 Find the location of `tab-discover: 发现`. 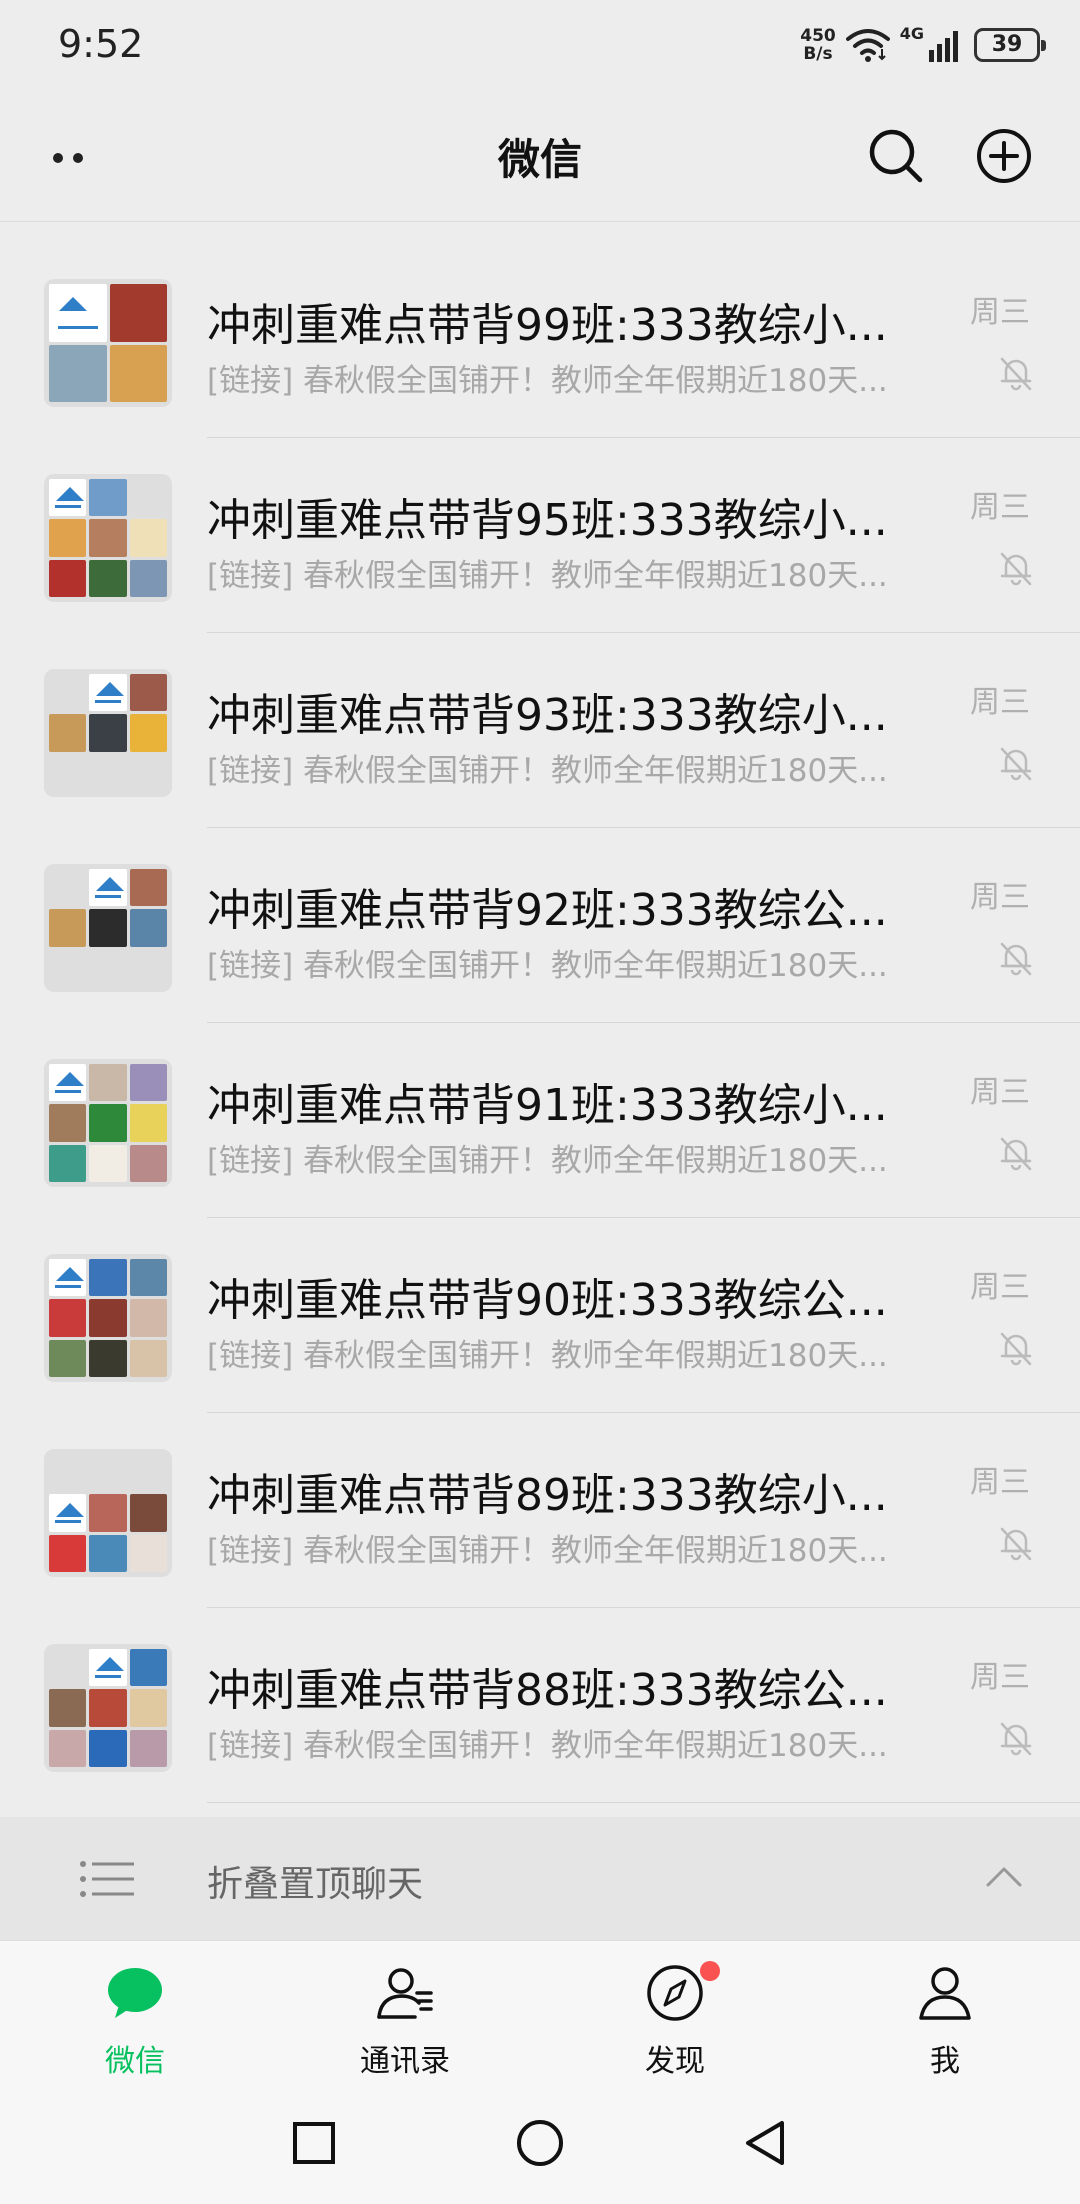

tab-discover: 发现 is located at coordinates (675, 2015).